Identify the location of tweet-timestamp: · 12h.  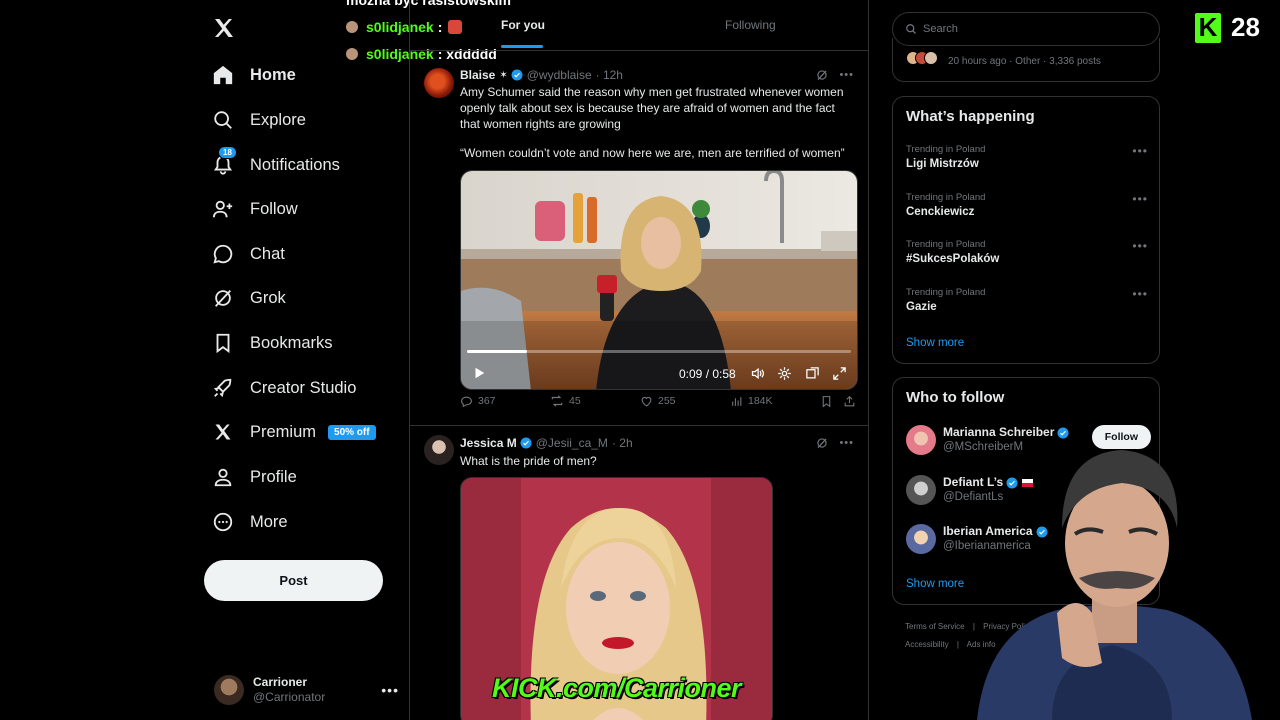
(609, 75).